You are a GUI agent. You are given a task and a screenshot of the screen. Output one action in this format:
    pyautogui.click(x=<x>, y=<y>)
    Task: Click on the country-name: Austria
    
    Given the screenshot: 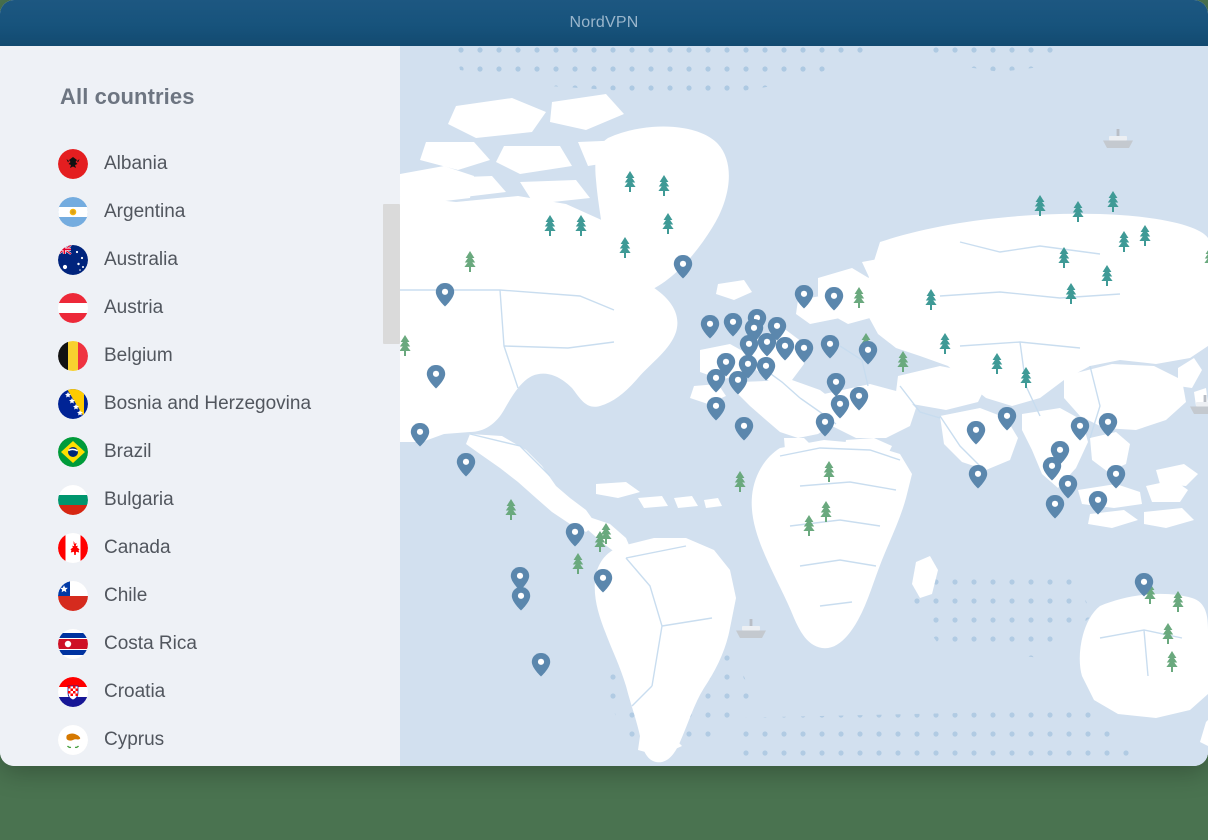 What is the action you would take?
    pyautogui.click(x=134, y=307)
    